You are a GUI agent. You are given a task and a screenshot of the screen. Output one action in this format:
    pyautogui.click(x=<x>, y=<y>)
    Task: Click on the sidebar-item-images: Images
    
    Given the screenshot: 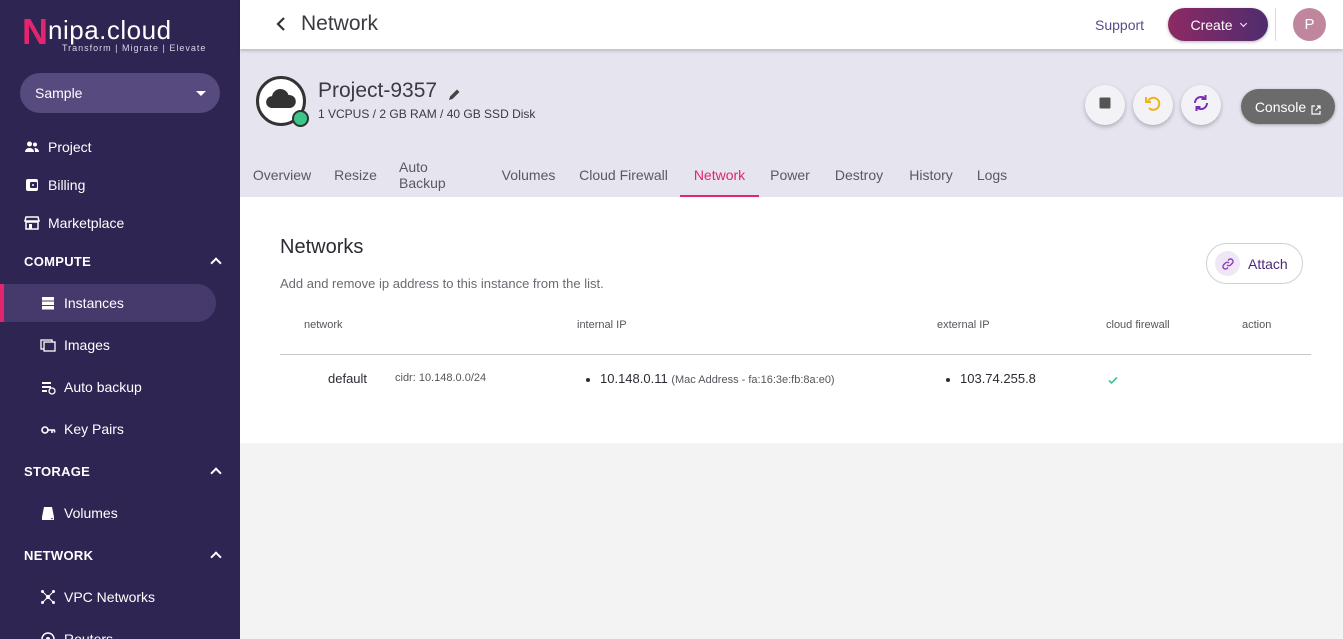 What is the action you would take?
    pyautogui.click(x=120, y=345)
    